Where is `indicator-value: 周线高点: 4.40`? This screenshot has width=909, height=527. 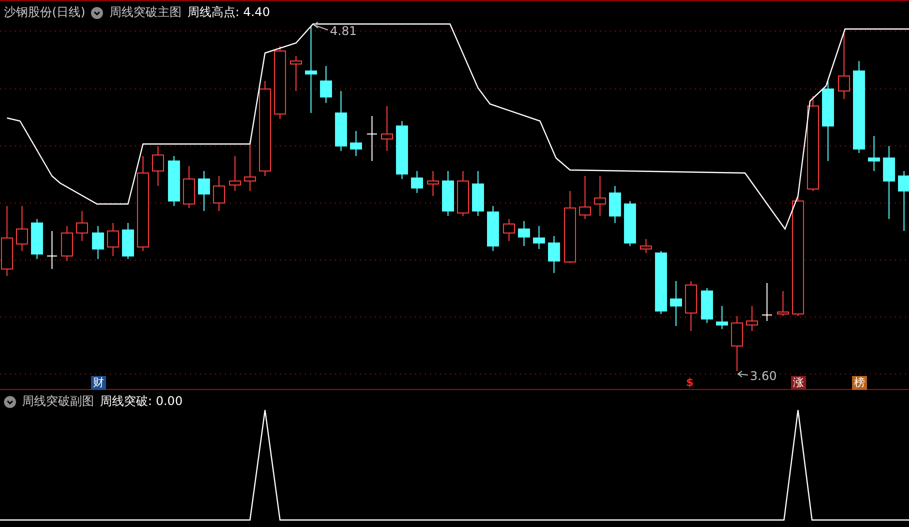
indicator-value: 周线高点: 4.40 is located at coordinates (228, 12).